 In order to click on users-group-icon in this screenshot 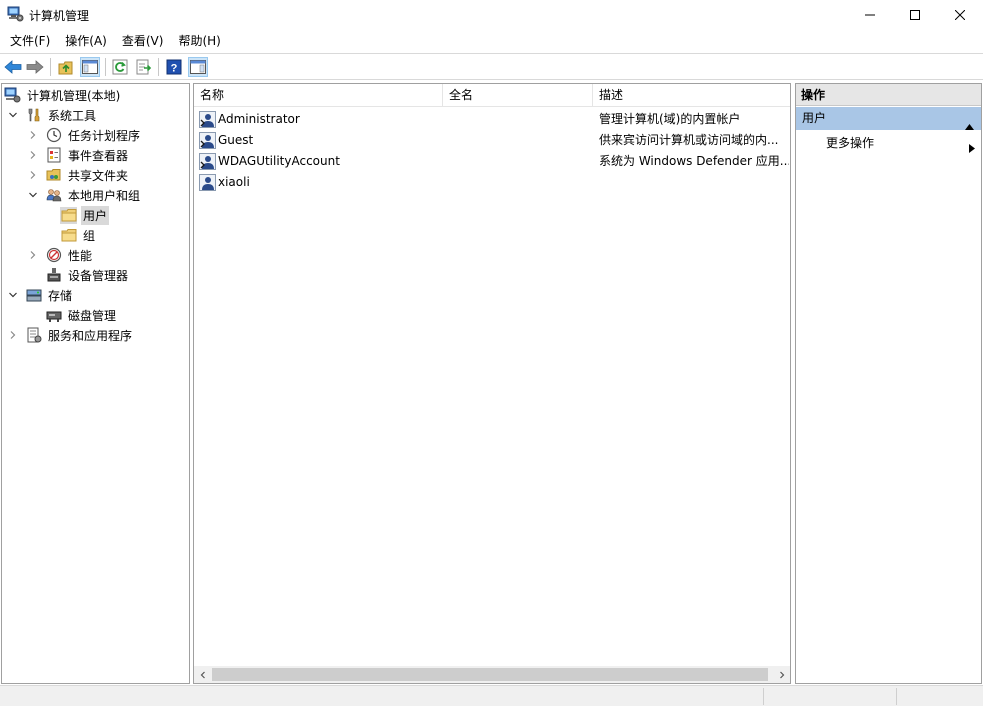, I will do `click(53, 195)`.